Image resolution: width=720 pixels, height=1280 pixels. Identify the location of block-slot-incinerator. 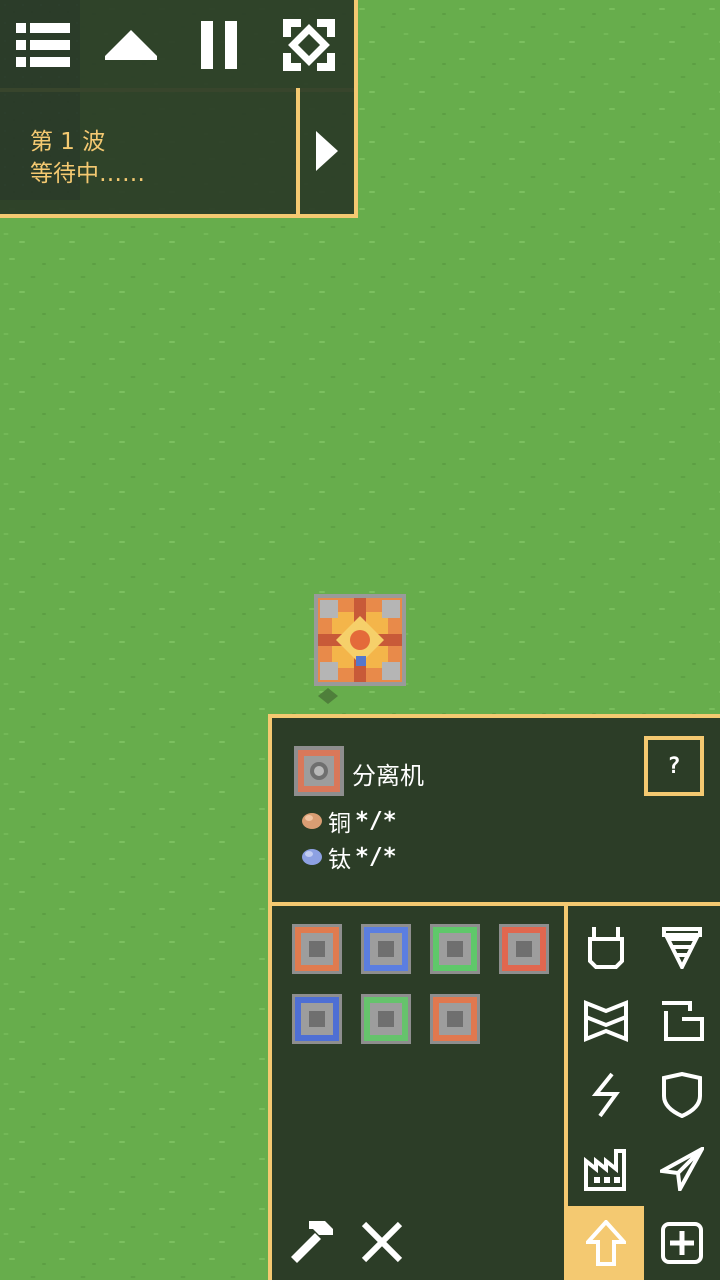
(455, 1019).